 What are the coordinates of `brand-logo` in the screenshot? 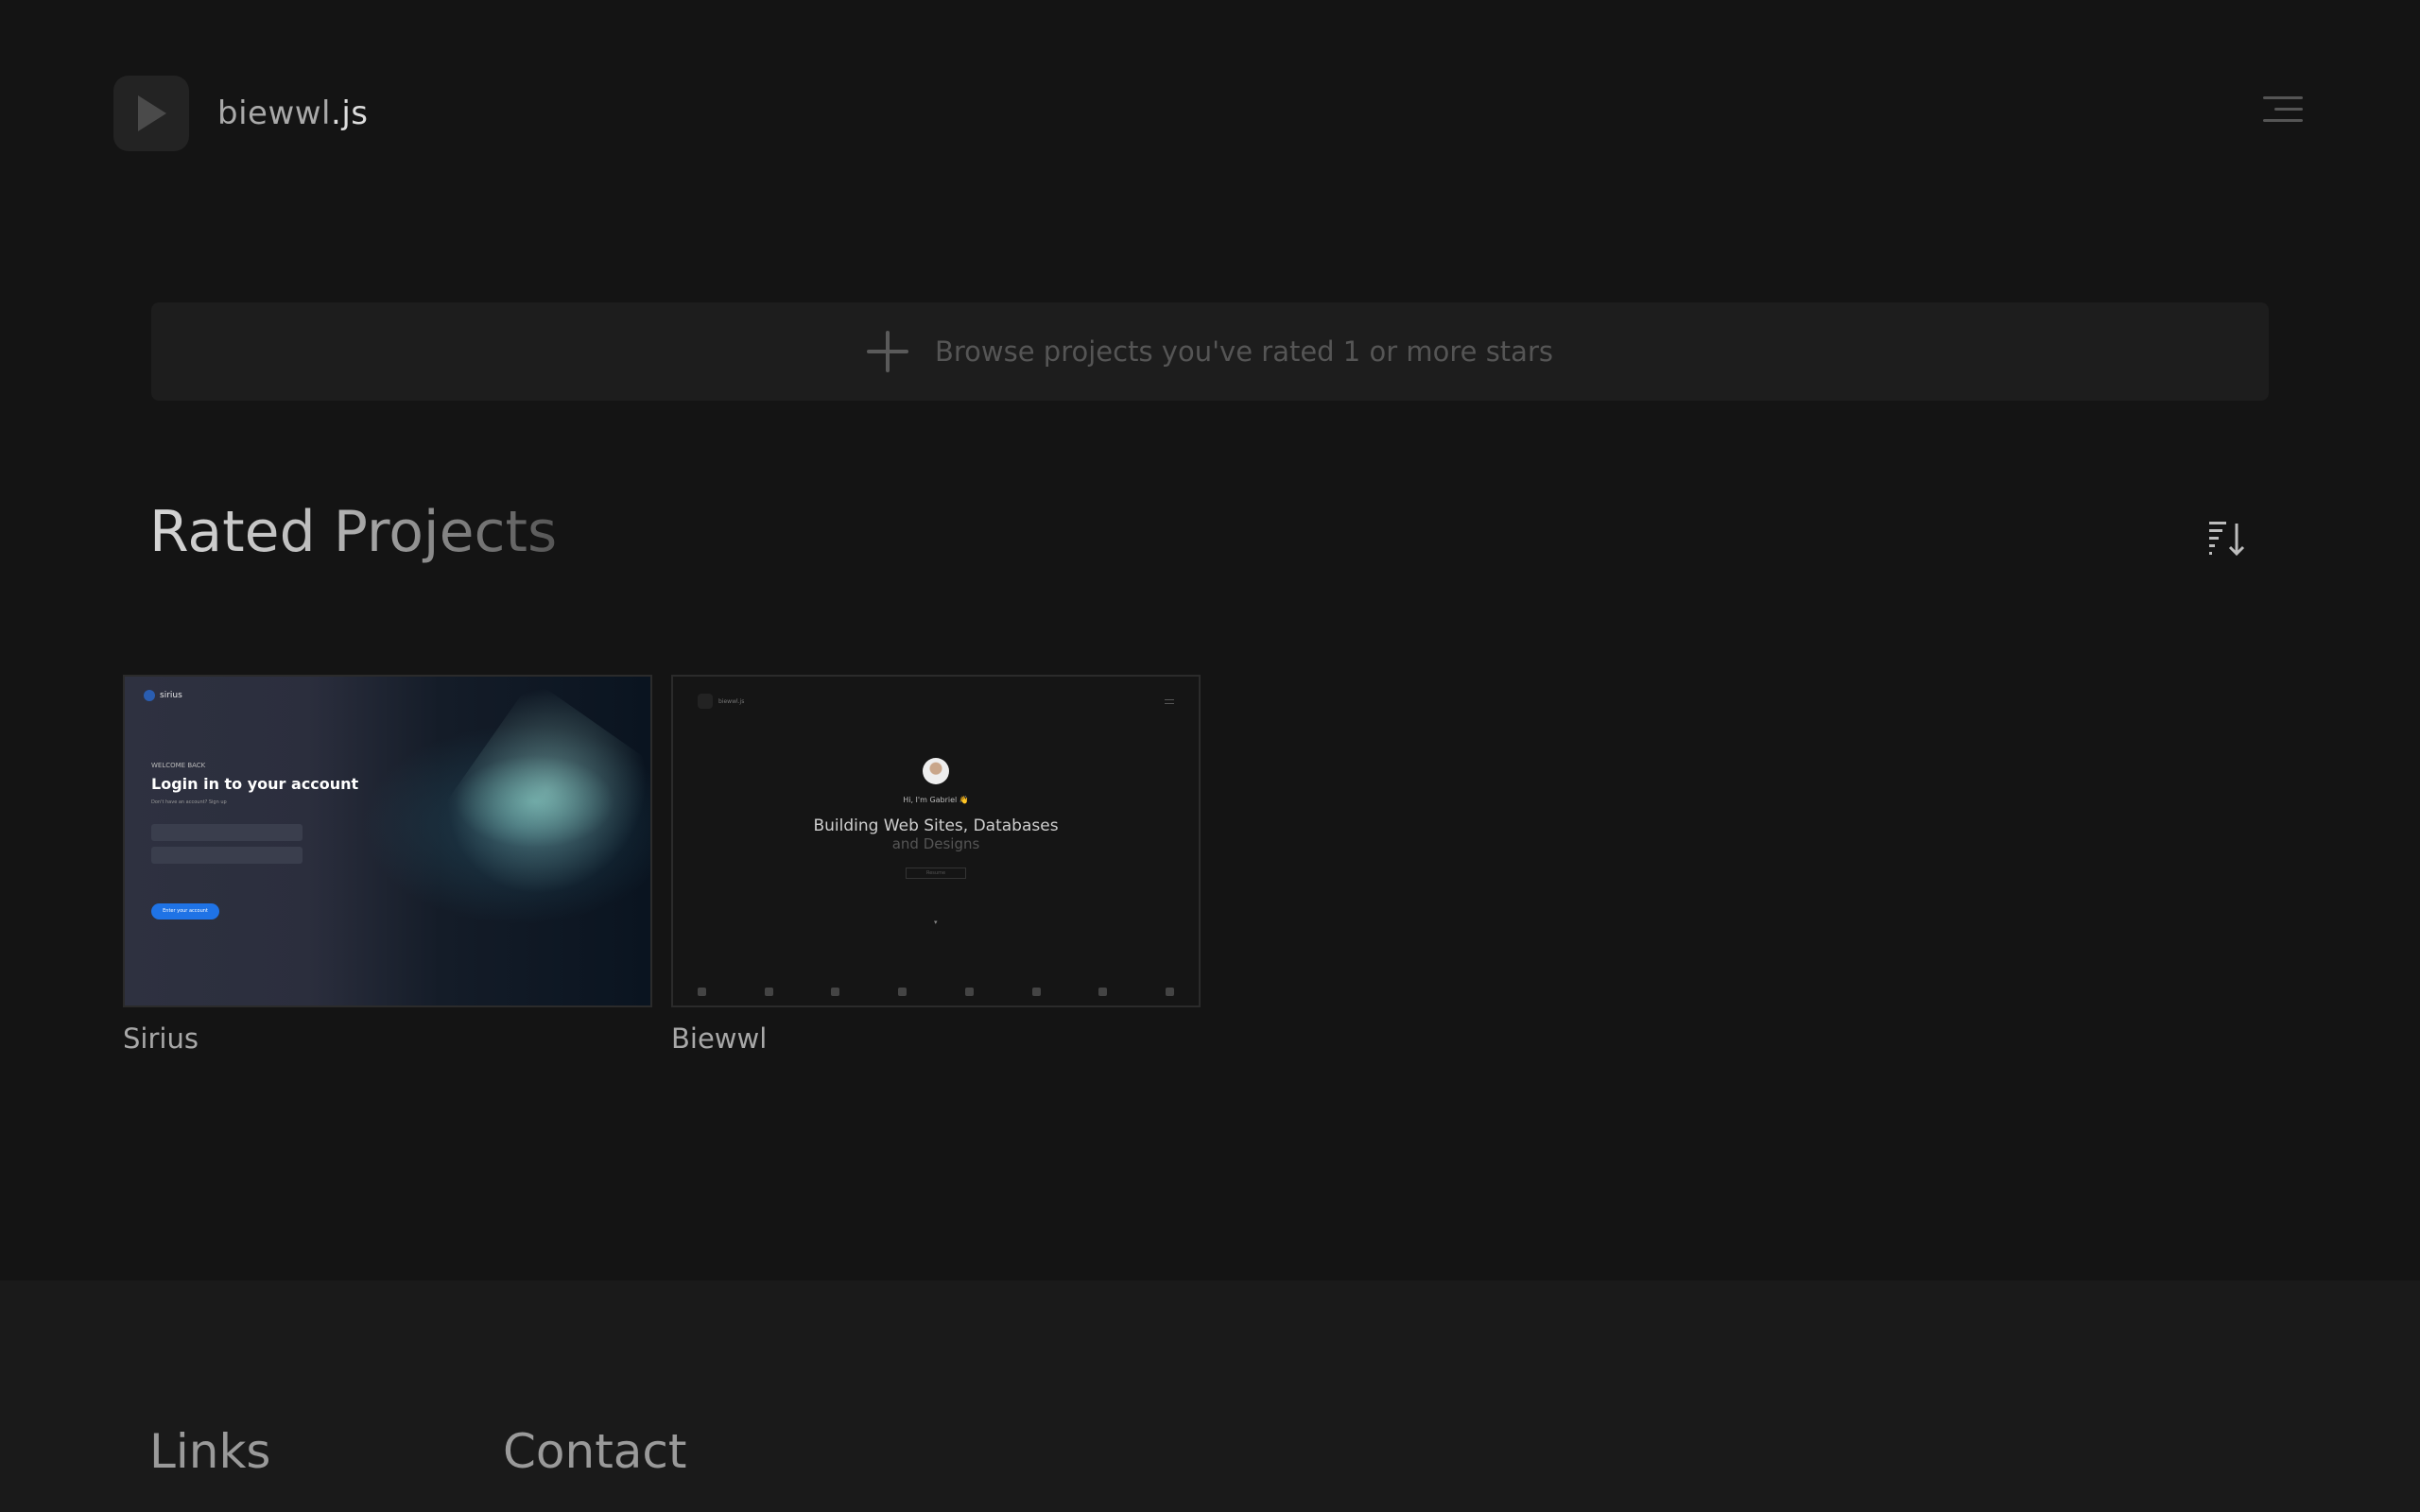 It's located at (151, 113).